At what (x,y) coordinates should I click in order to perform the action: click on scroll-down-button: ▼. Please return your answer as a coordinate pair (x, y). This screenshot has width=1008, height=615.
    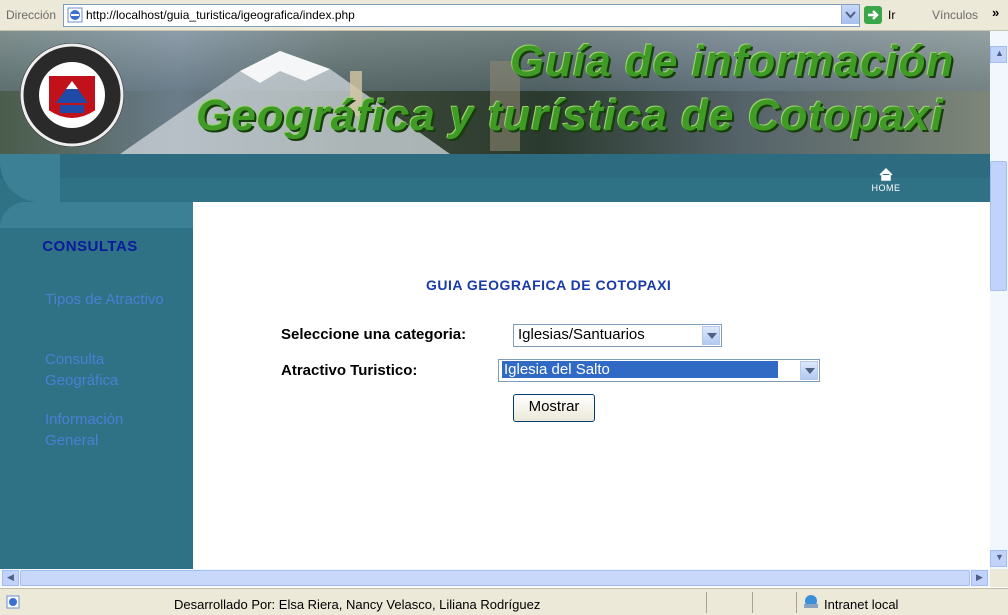
    Looking at the image, I should click on (998, 558).